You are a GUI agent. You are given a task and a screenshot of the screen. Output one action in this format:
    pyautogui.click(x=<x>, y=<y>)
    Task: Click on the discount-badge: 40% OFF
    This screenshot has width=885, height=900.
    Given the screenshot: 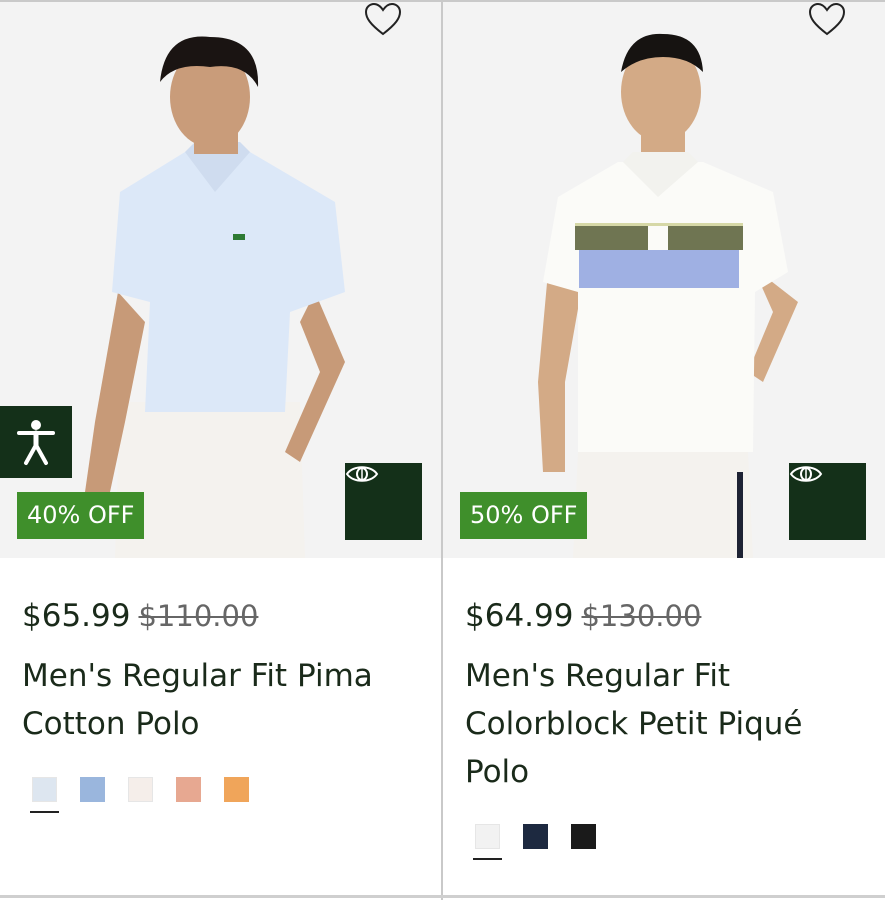 What is the action you would take?
    pyautogui.click(x=81, y=515)
    